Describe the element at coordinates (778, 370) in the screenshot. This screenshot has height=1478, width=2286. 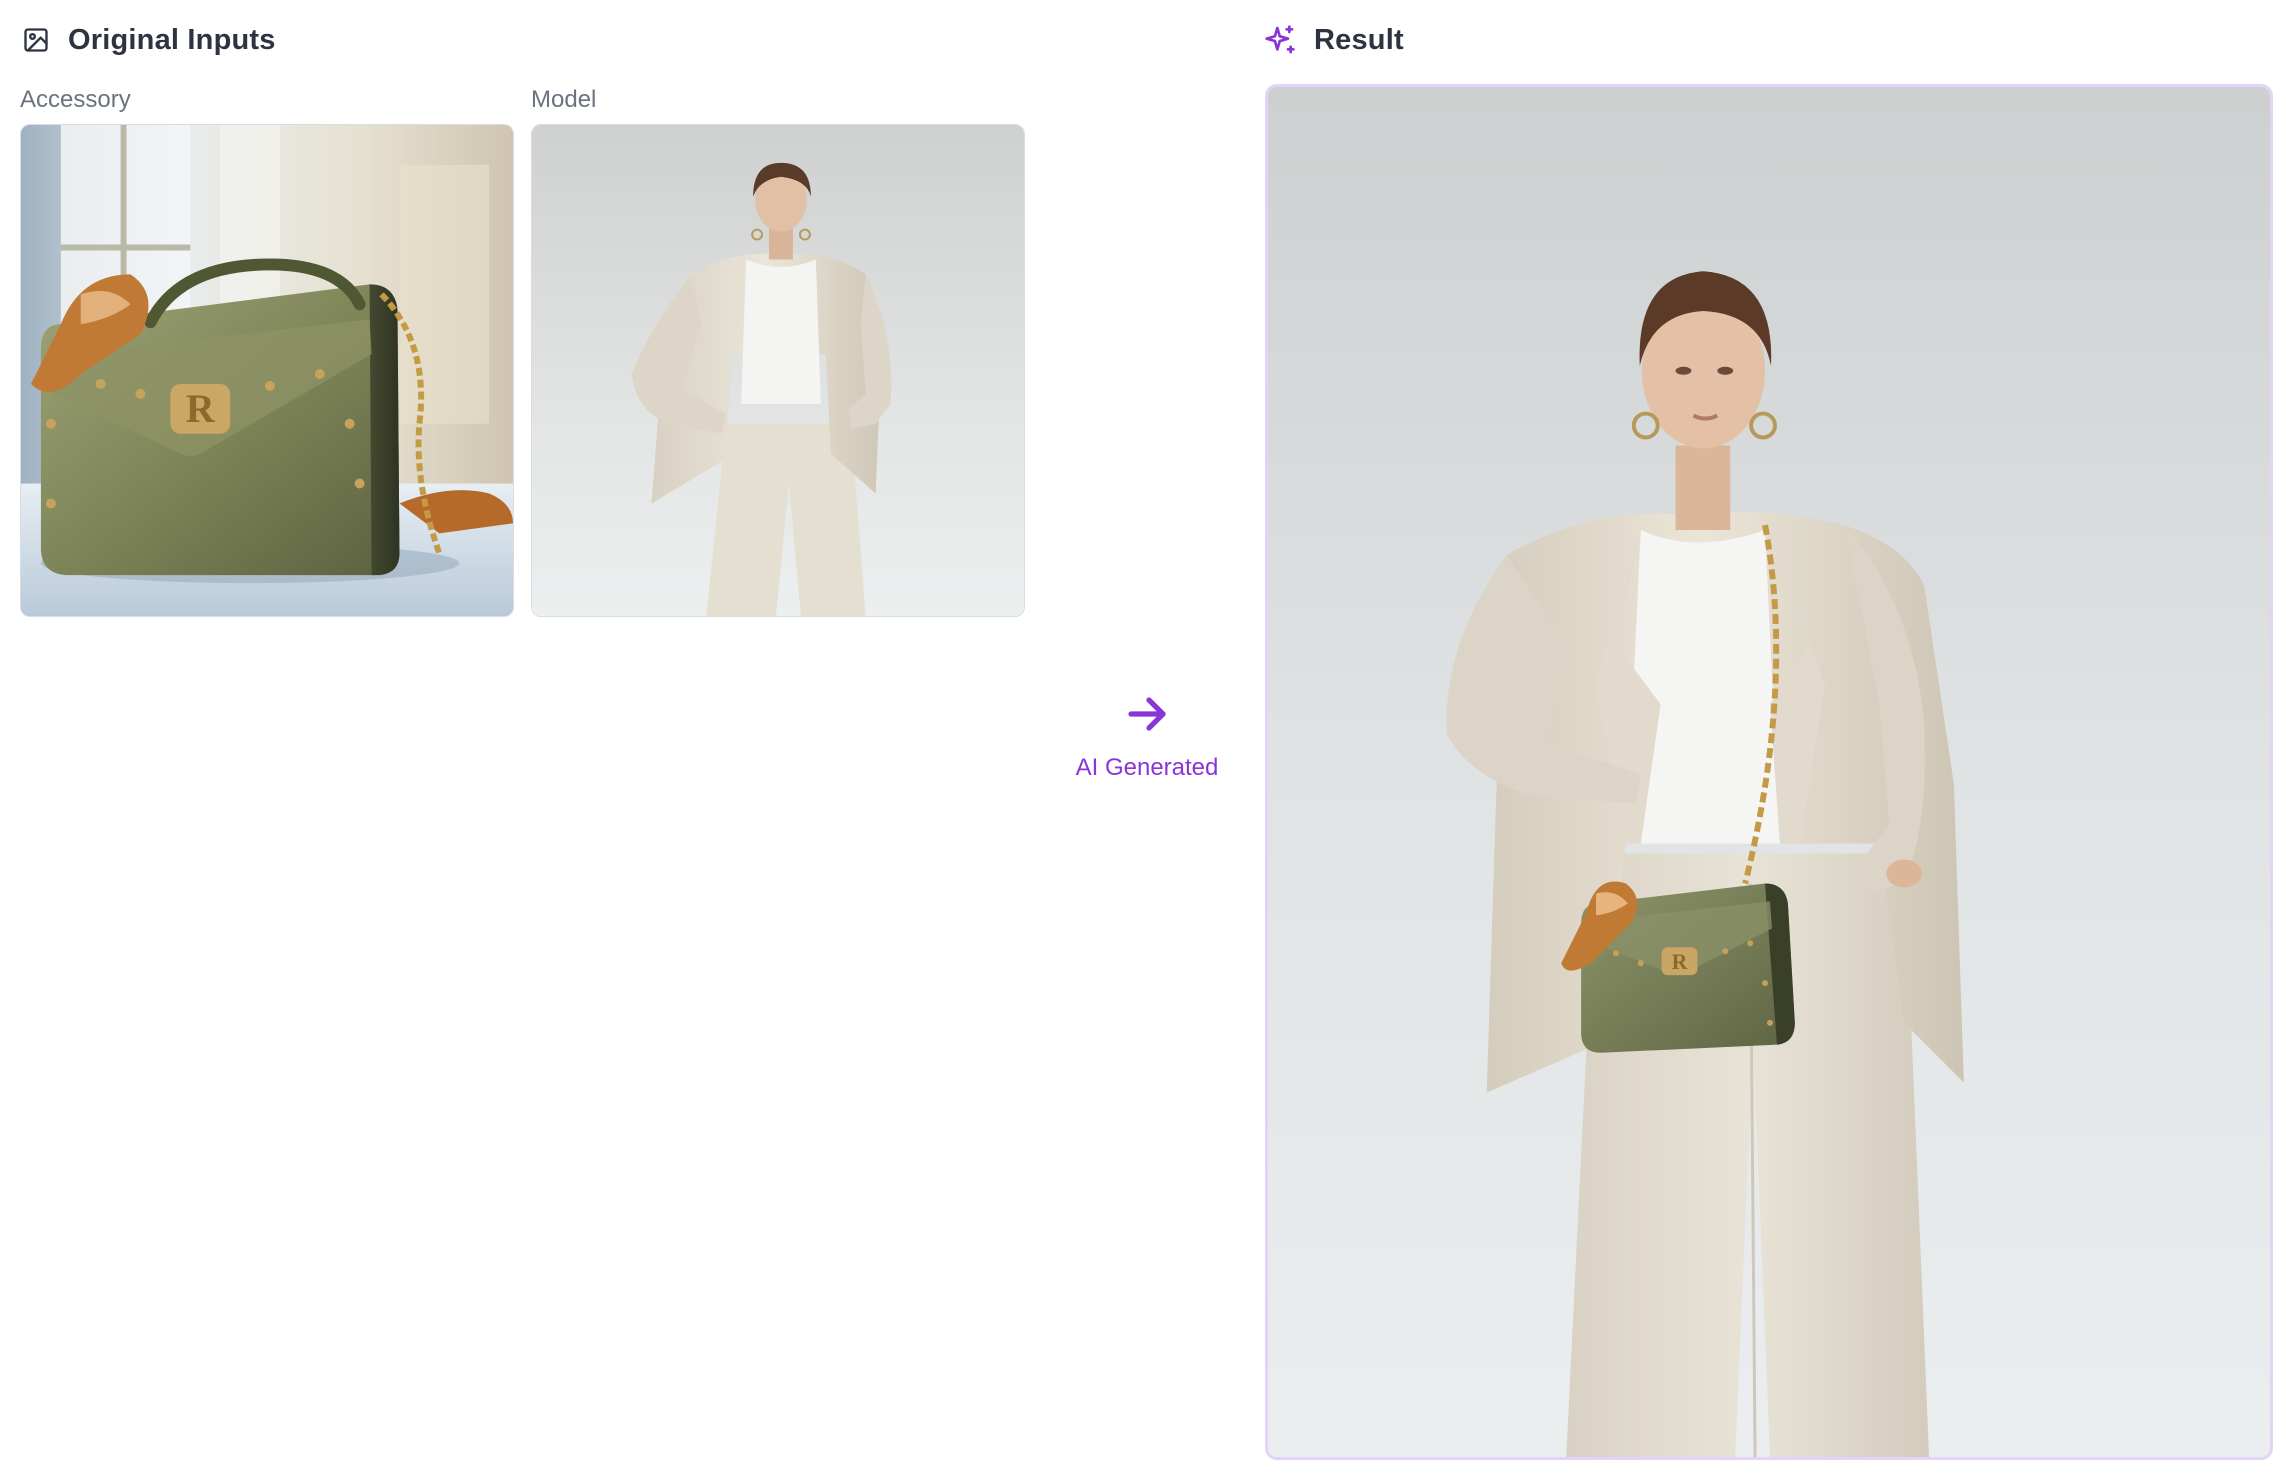
I see `model-image` at that location.